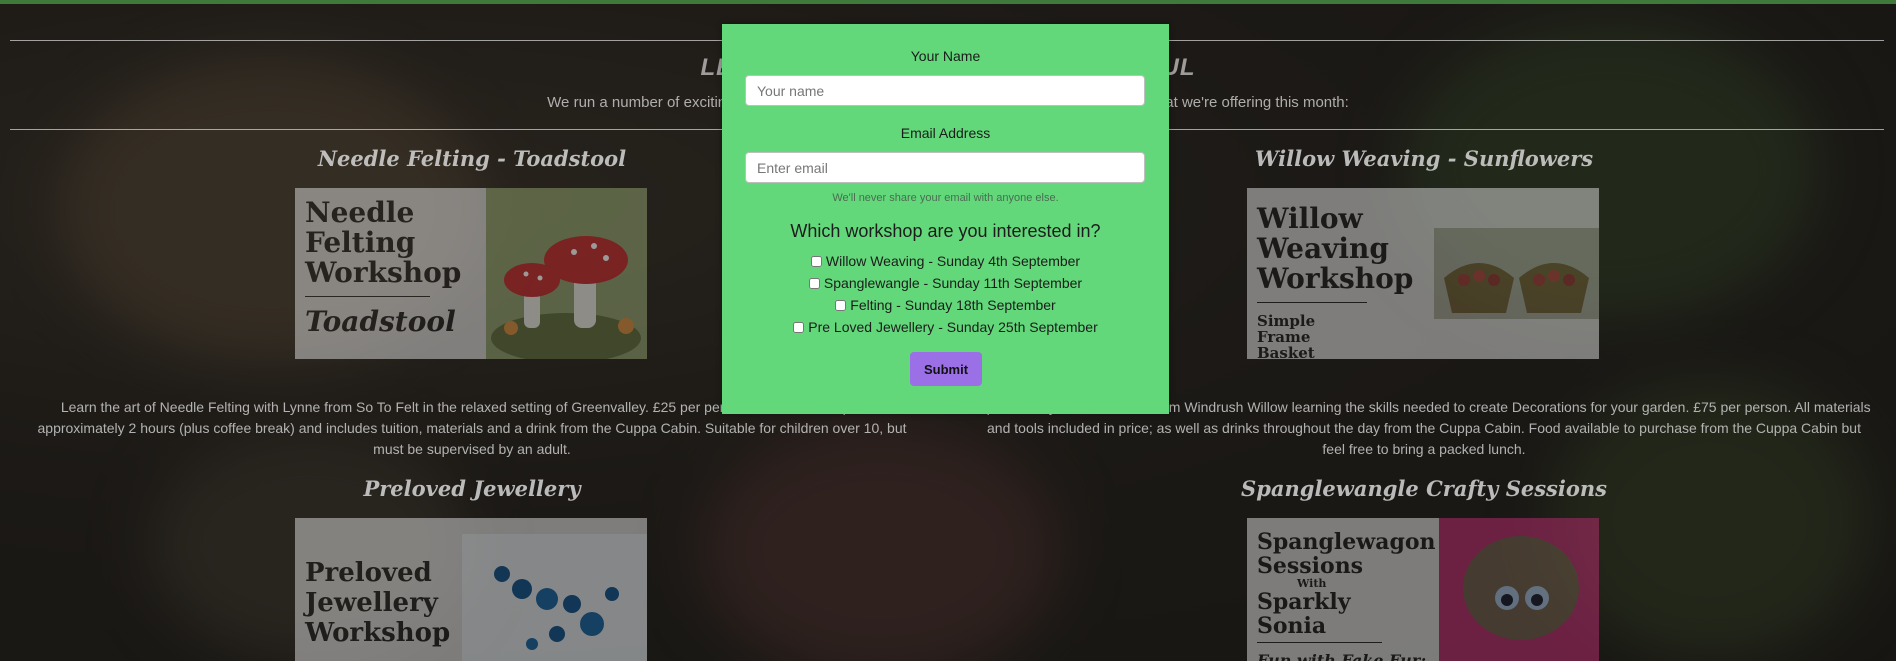 This screenshot has width=1896, height=661. Describe the element at coordinates (380, 321) in the screenshot. I see `poster-subtitle: Toadstool` at that location.